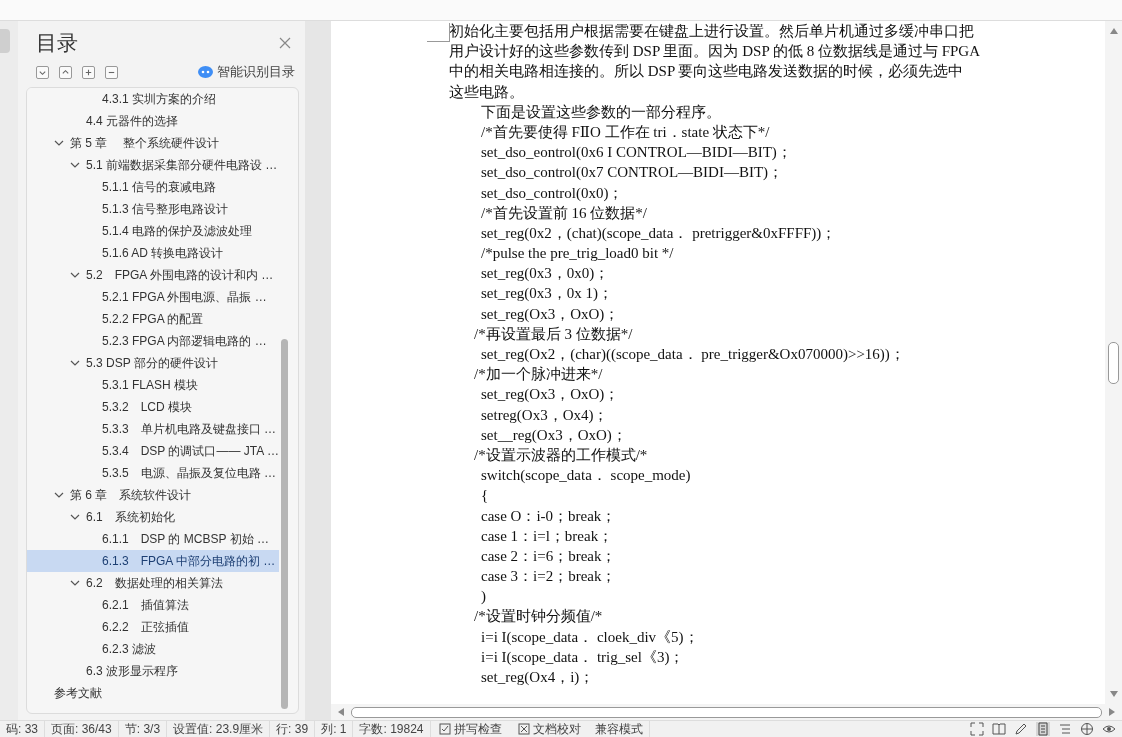 The image size is (1122, 737). Describe the element at coordinates (341, 712) in the screenshot. I see `scroll-left-icon` at that location.